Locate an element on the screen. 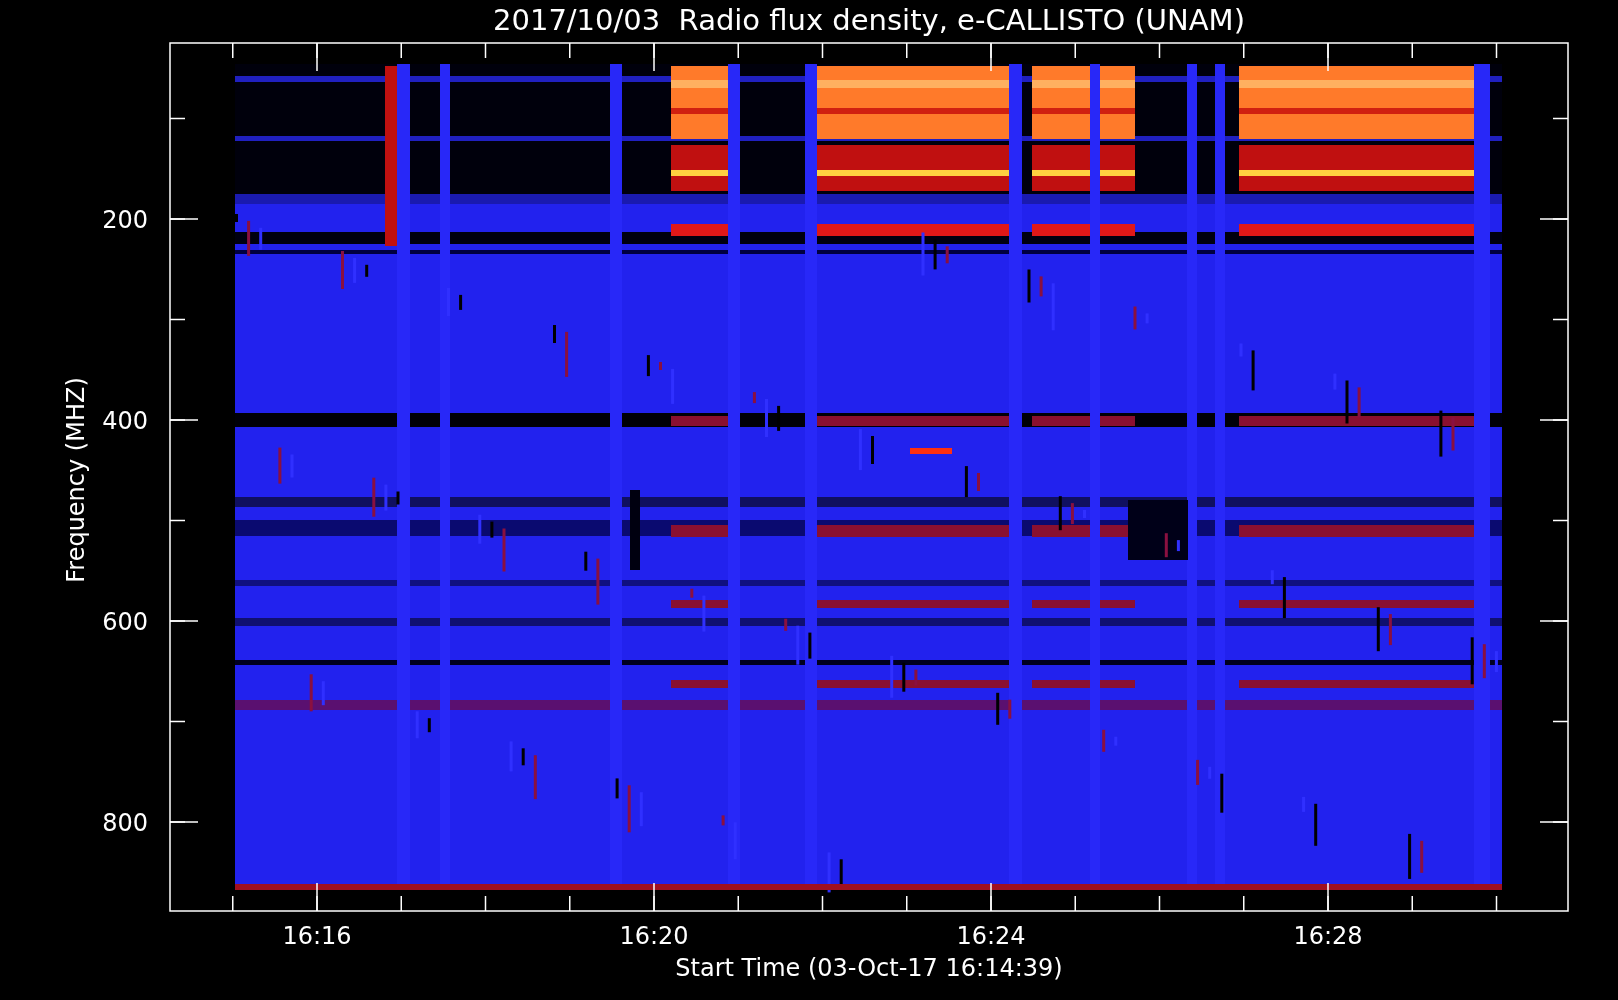 The height and width of the screenshot is (1000, 1618). y-tick-label: 400 is located at coordinates (125, 421).